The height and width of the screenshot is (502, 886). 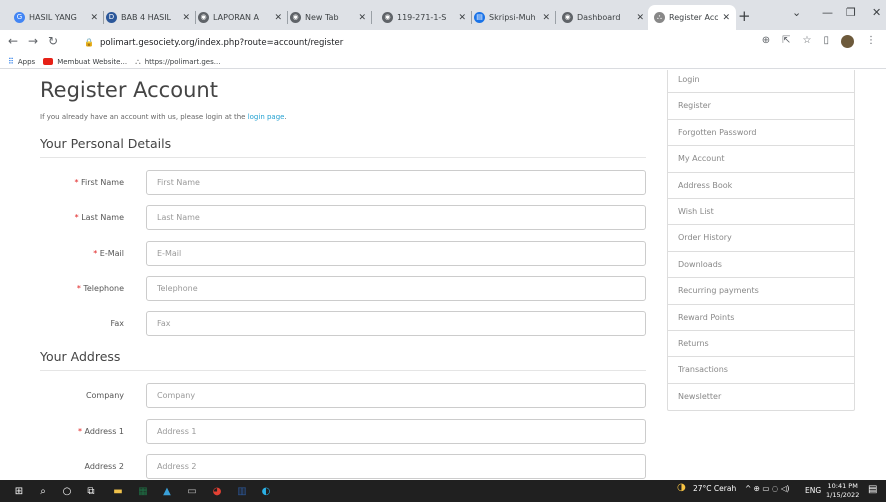 I want to click on forward-icon: →, so click(x=33, y=41).